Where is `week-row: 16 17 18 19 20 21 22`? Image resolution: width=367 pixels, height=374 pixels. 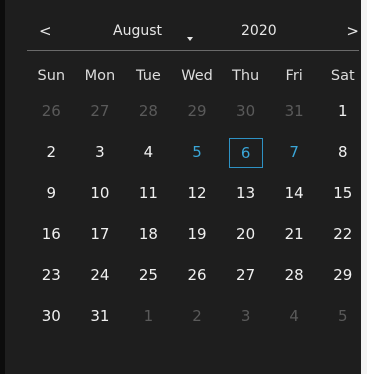
week-row: 16 17 18 19 20 21 22 is located at coordinates (197, 234).